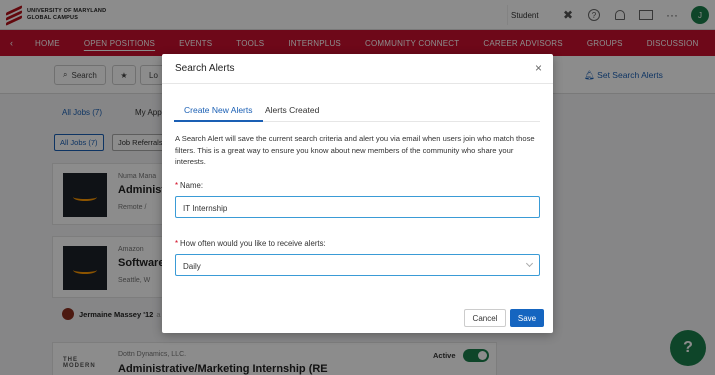  Describe the element at coordinates (538, 68) in the screenshot. I see `close-icon: ×` at that location.